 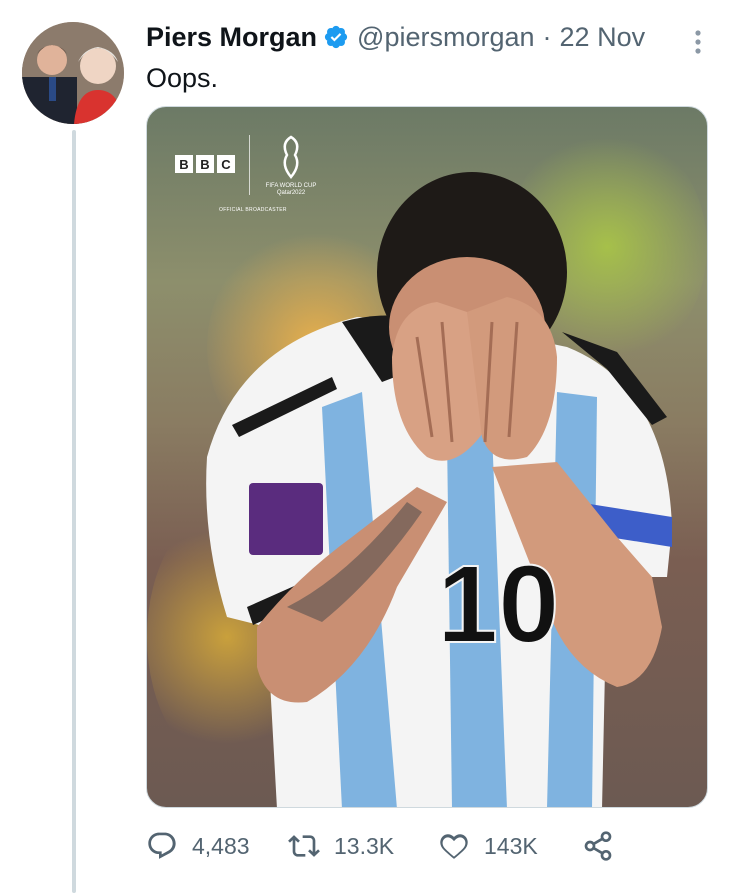 I want to click on tweet-actions: 4,483 13.3K 143K, so click(x=386, y=846).